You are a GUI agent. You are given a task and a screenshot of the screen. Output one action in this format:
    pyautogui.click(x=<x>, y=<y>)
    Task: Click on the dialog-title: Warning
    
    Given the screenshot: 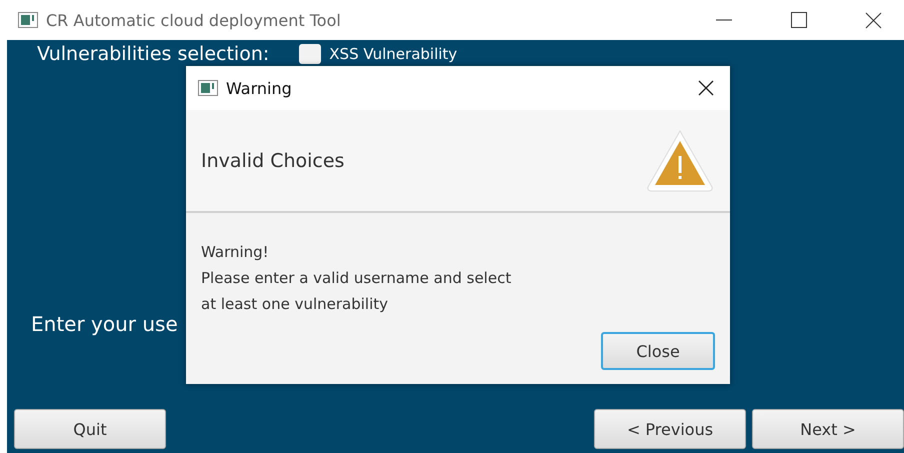 What is the action you would take?
    pyautogui.click(x=259, y=88)
    